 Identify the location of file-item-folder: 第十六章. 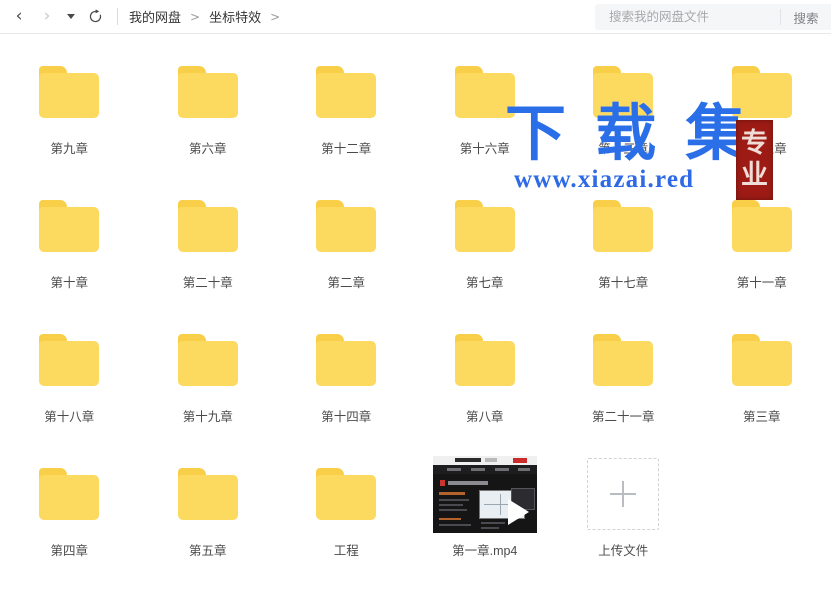
(485, 101).